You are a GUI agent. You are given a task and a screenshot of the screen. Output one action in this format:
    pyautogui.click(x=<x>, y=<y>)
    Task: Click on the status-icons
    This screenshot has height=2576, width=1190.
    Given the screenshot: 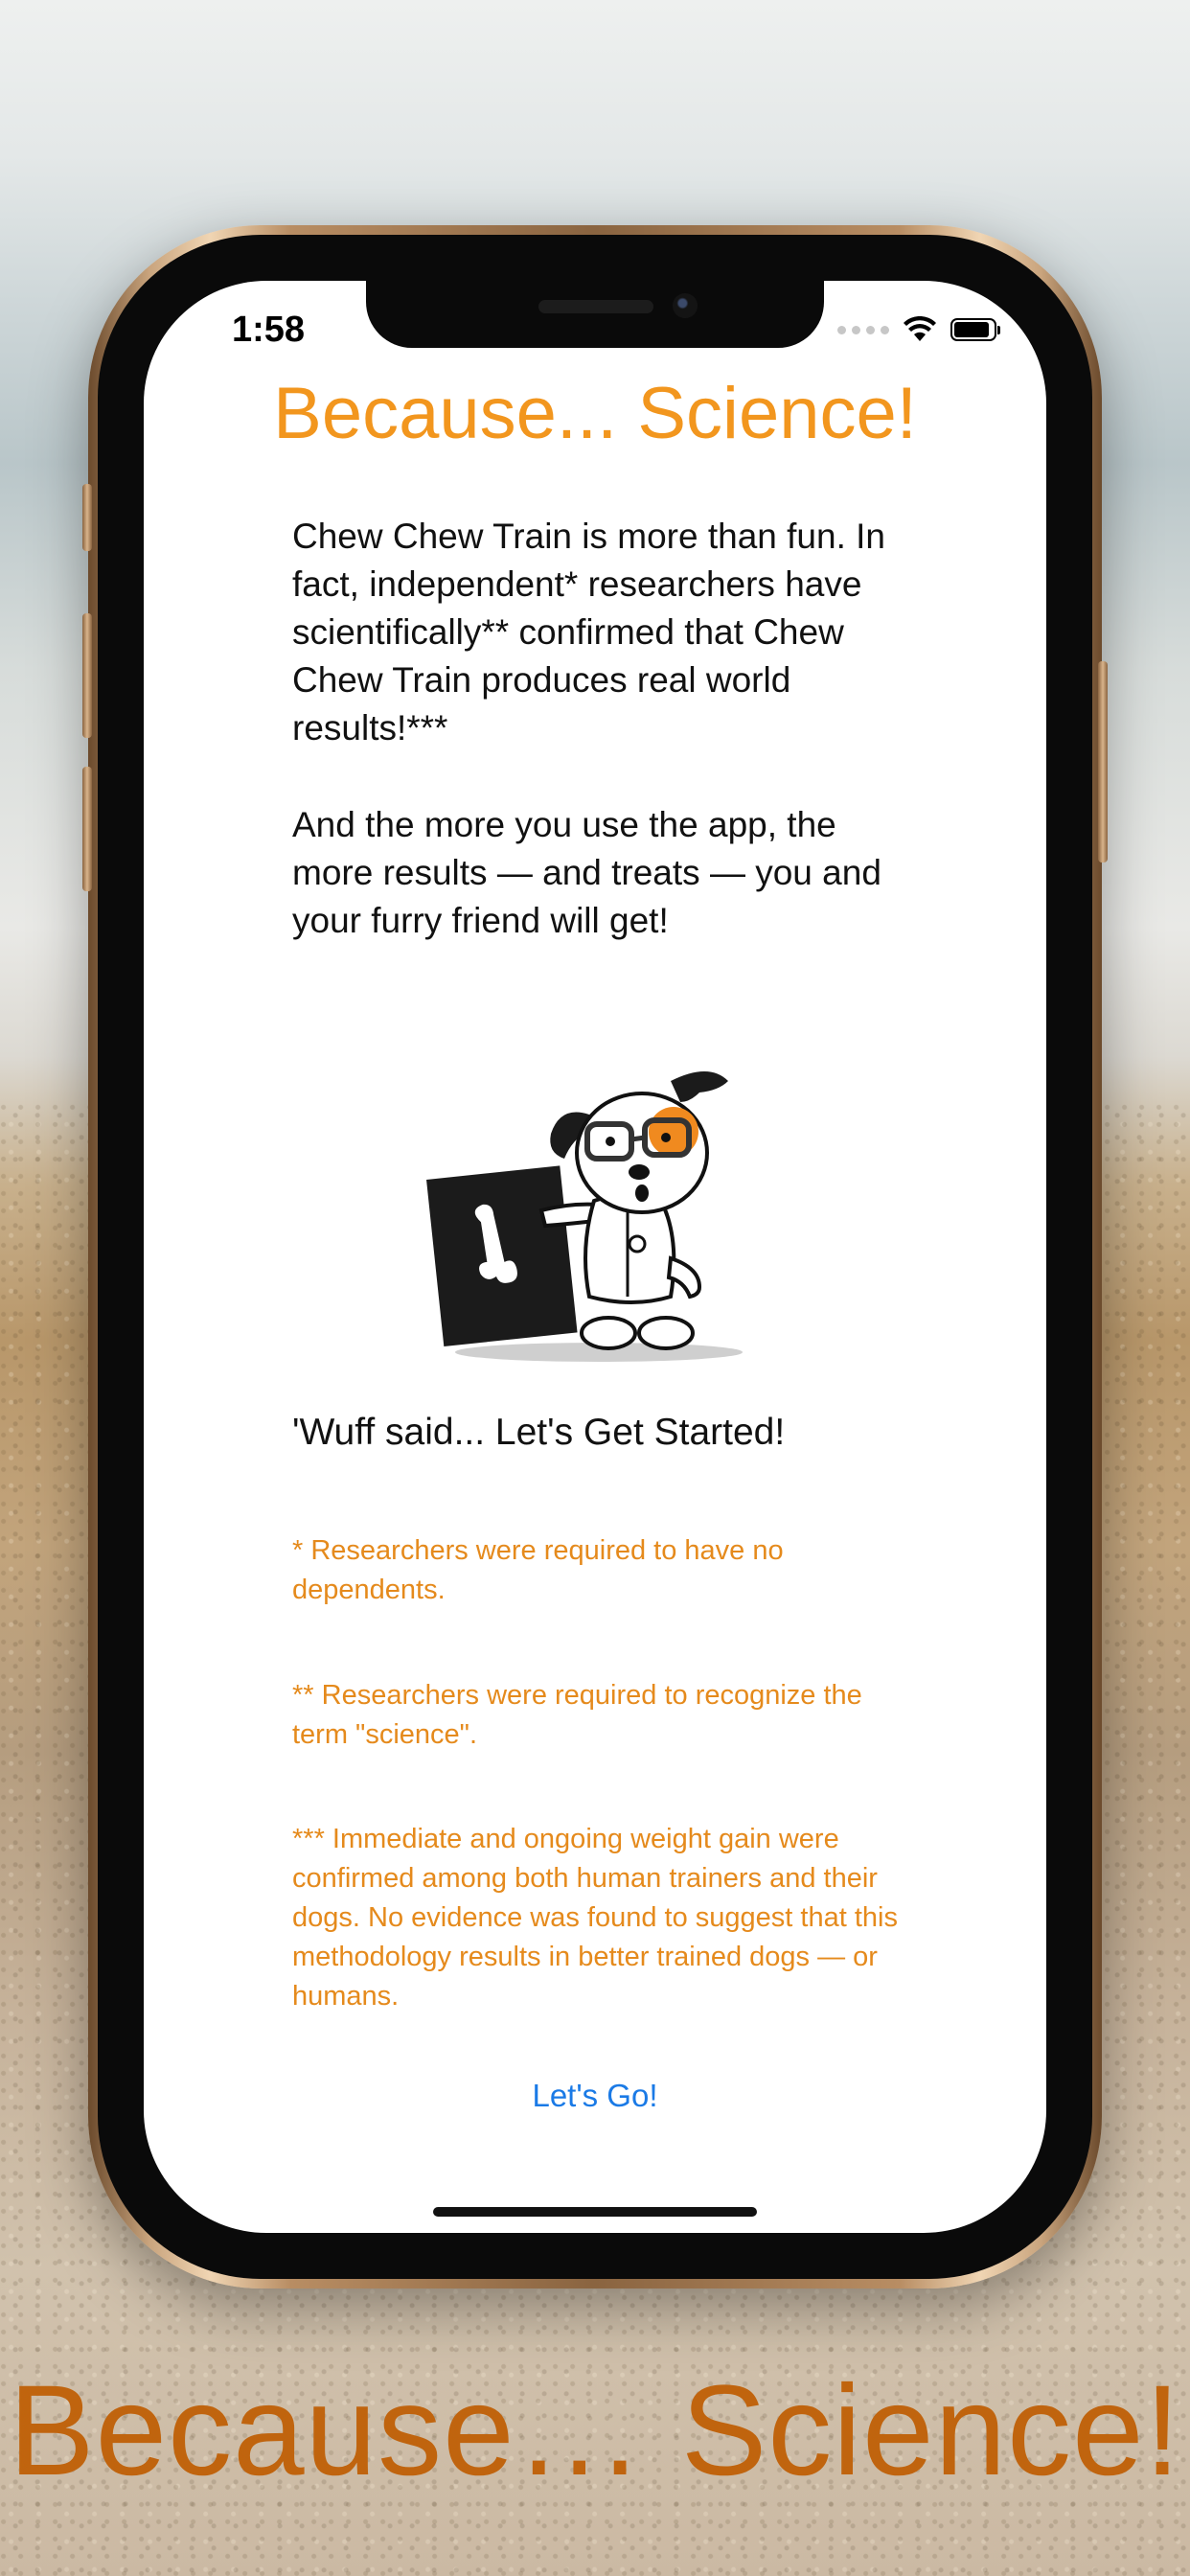 What is the action you would take?
    pyautogui.click(x=919, y=329)
    